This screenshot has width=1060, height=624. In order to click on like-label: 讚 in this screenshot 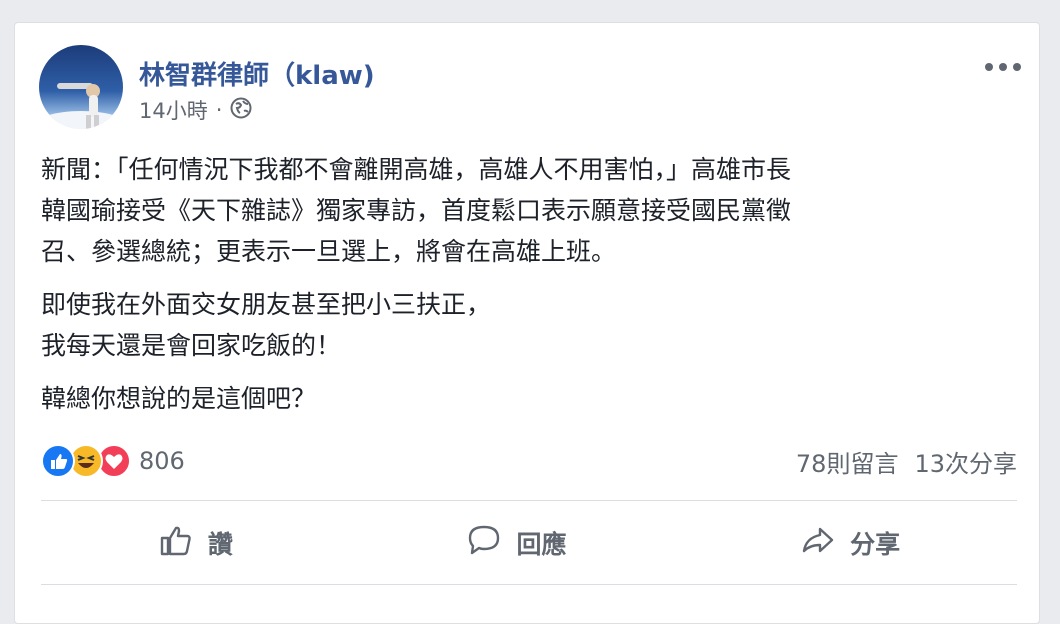, I will do `click(220, 544)`.